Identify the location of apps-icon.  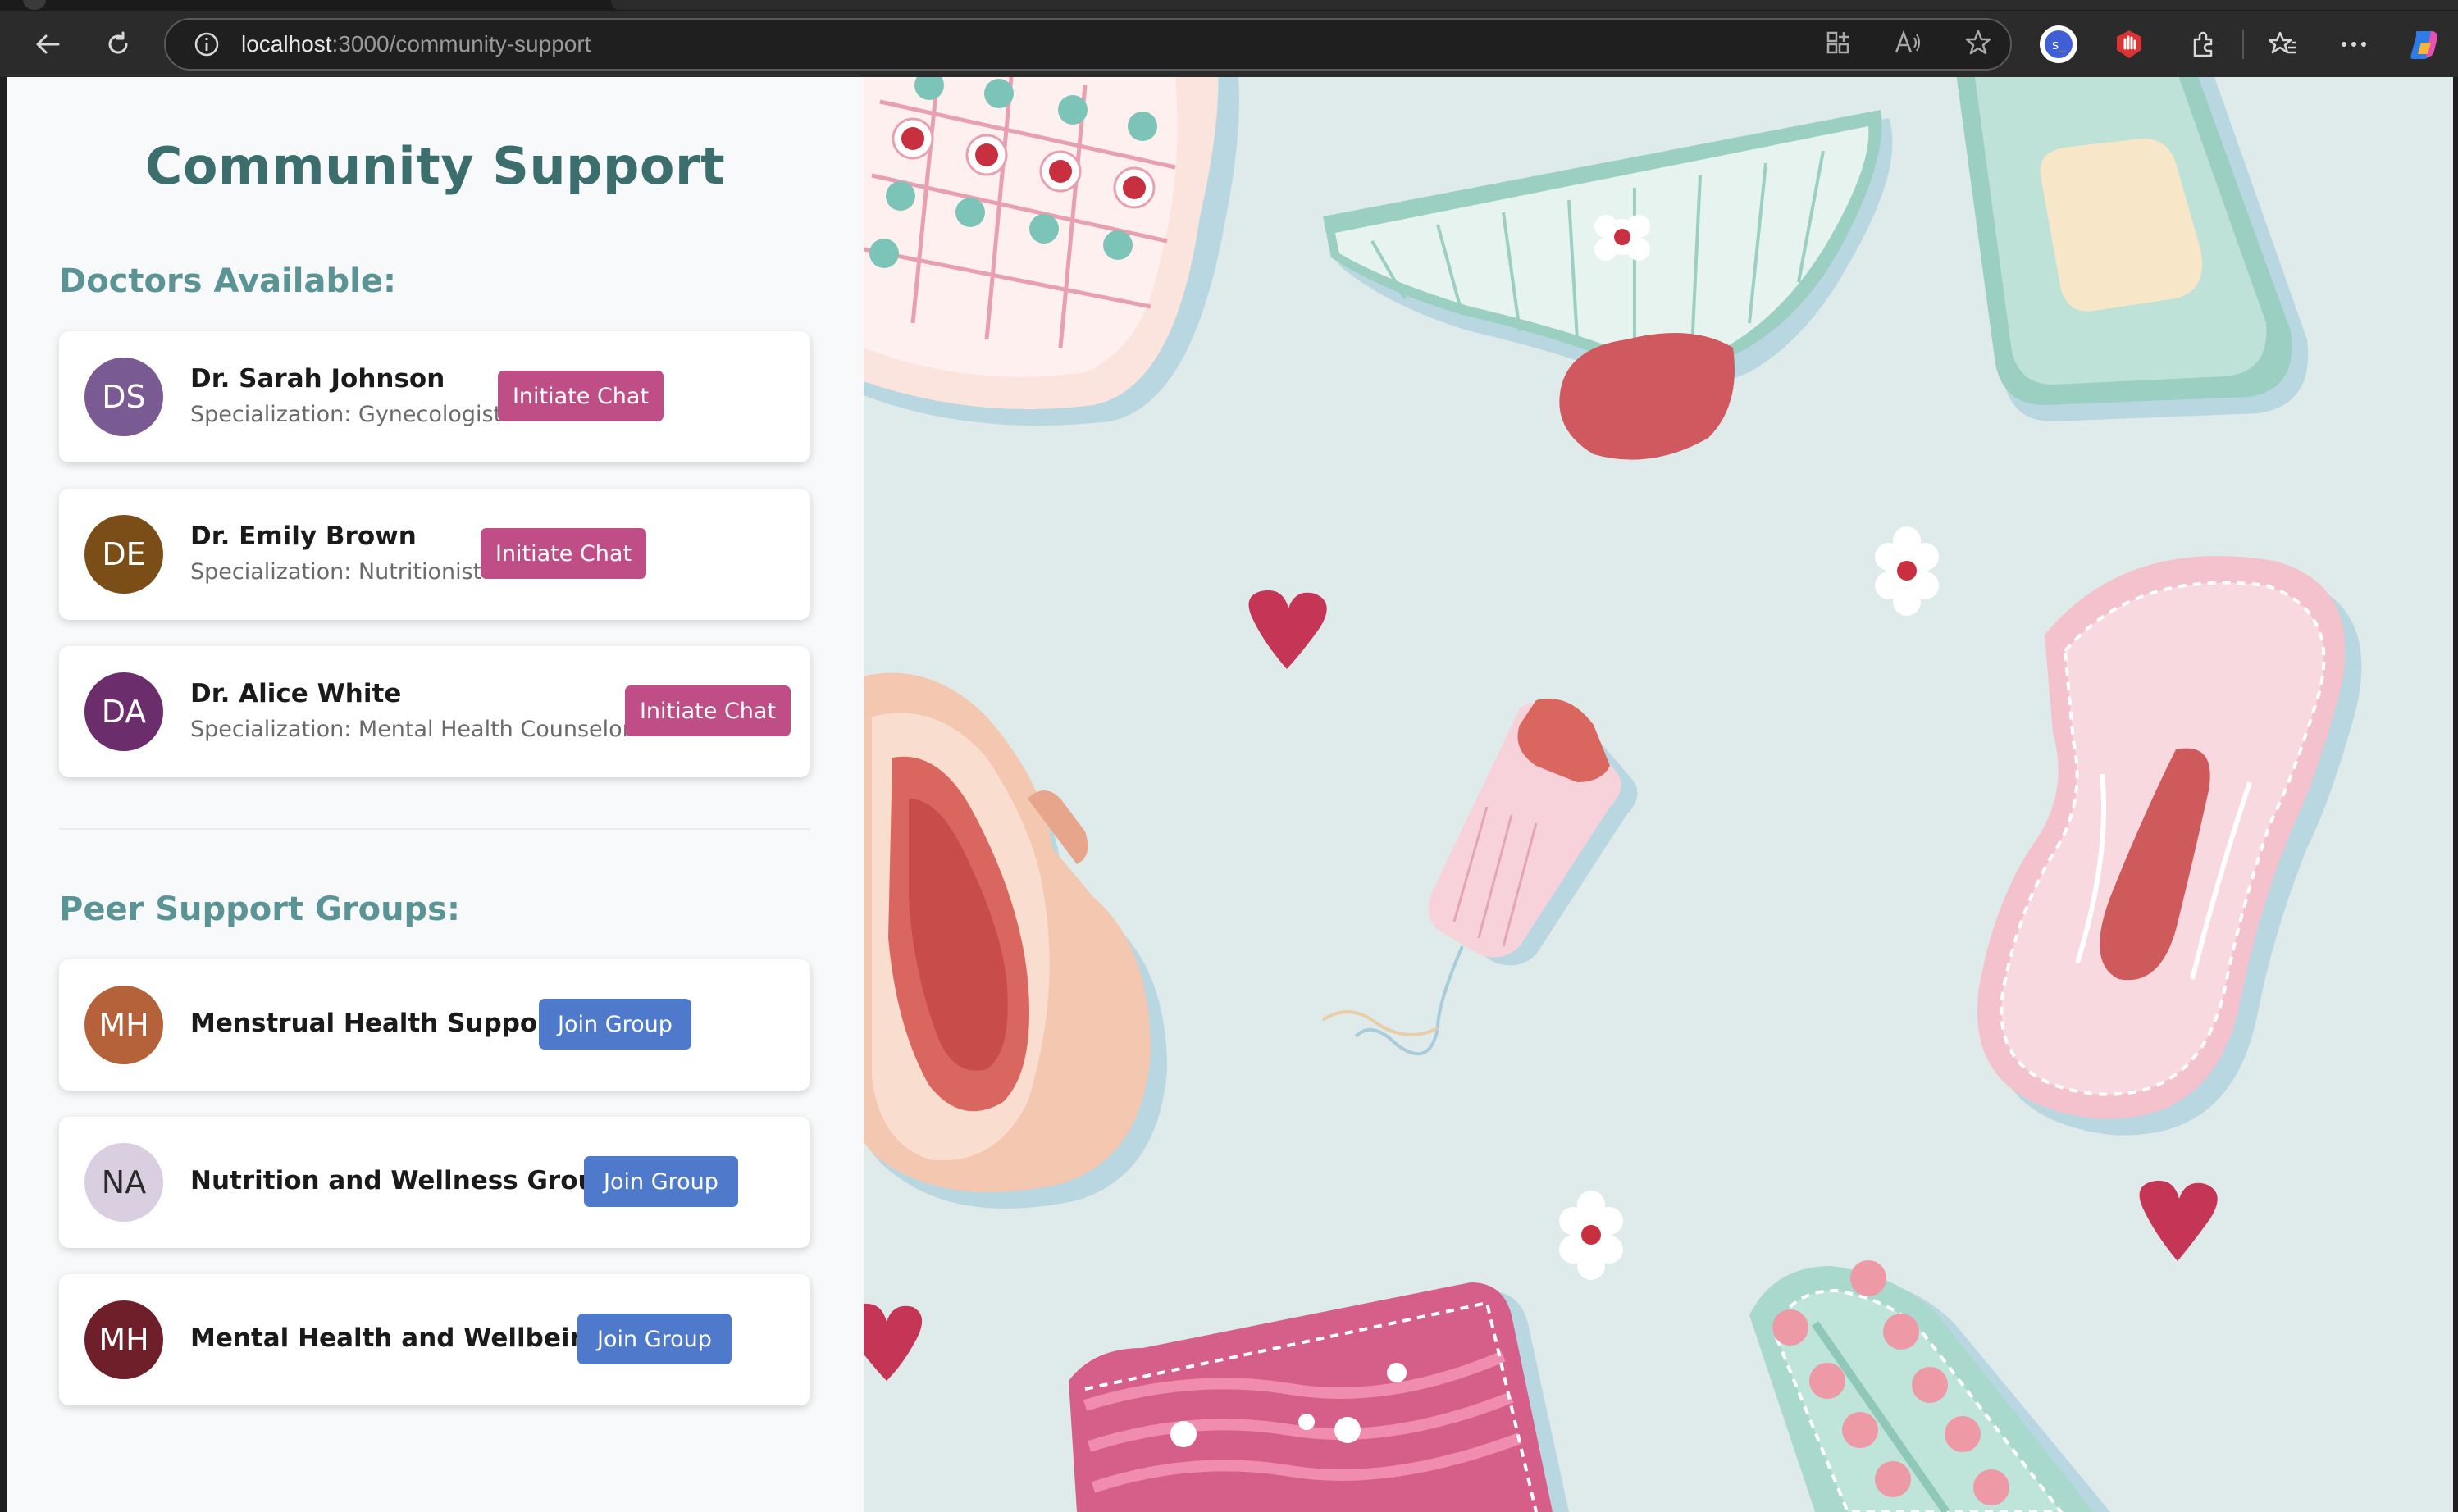
(1838, 45).